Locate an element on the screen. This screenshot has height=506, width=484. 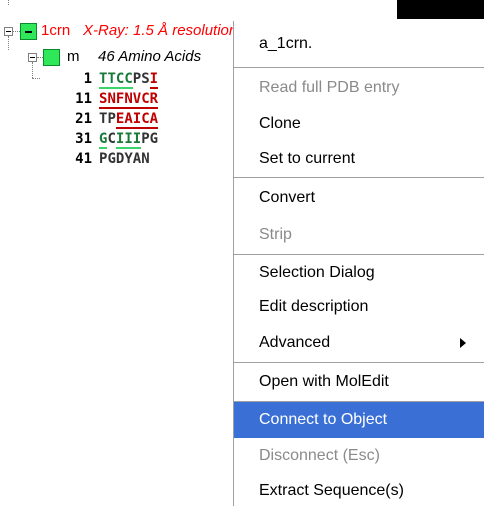
object-description: X-Ray: 1.5 Å resolution is located at coordinates (158, 30).